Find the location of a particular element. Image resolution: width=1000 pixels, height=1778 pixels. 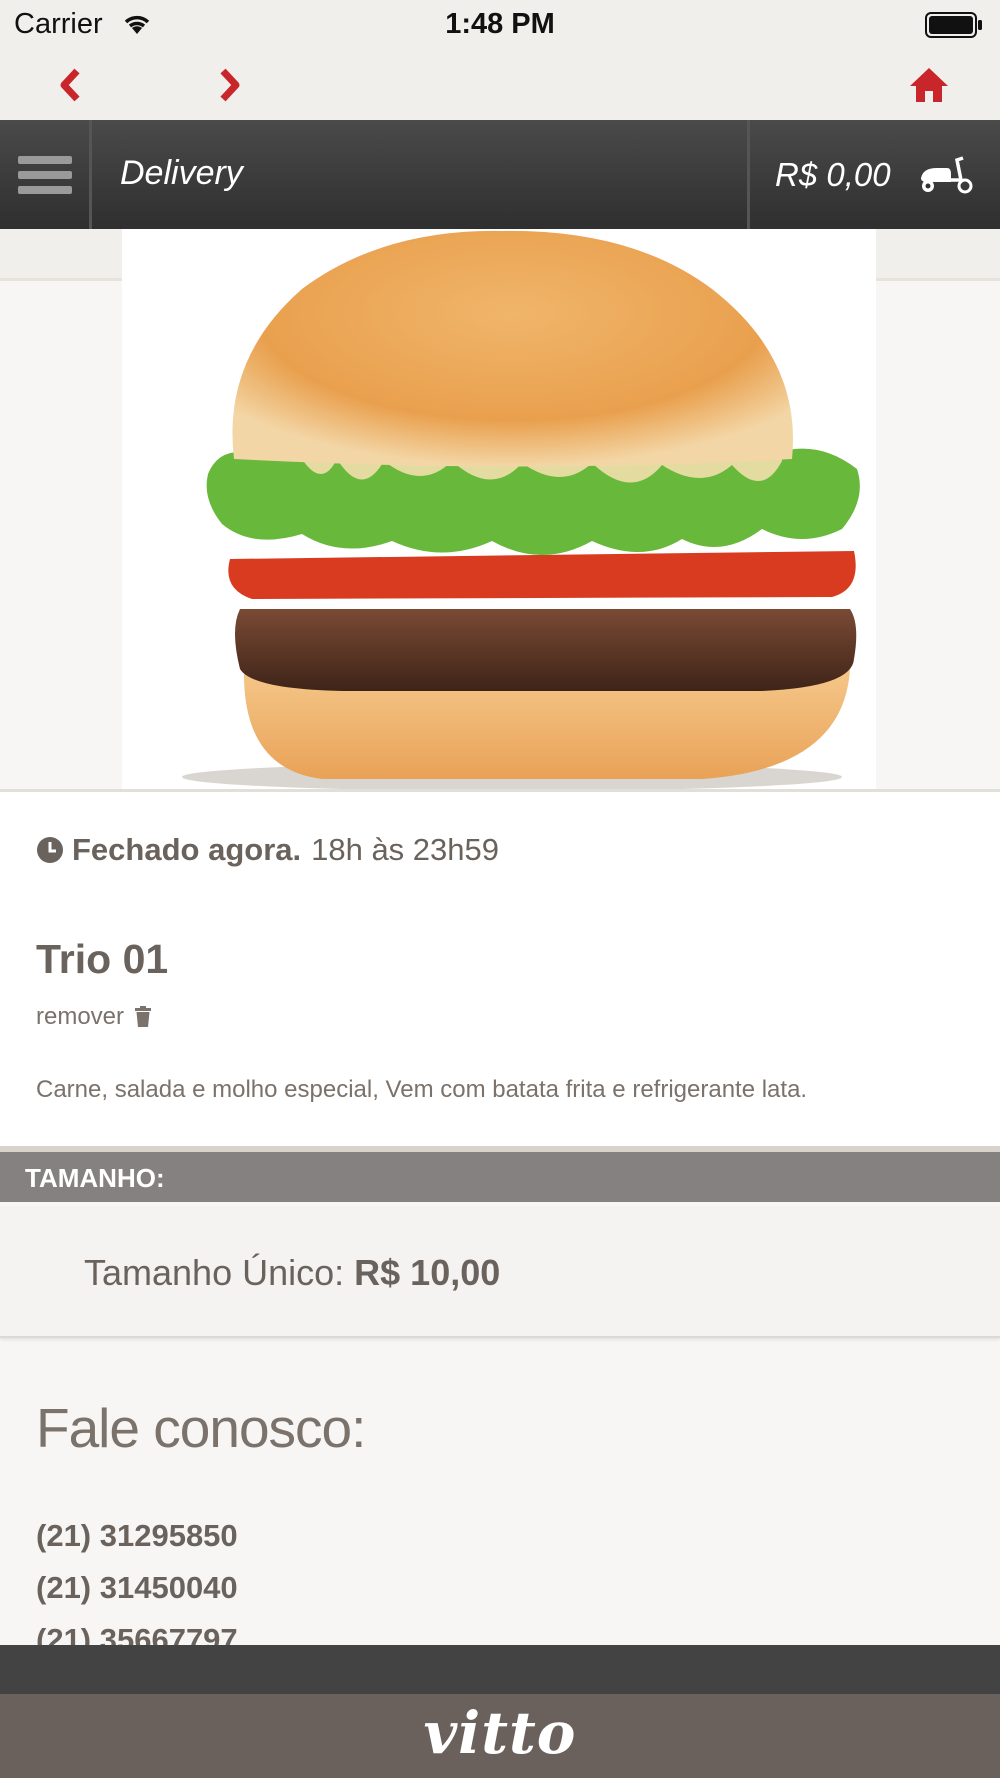

chevron-left-icon is located at coordinates (70, 85).